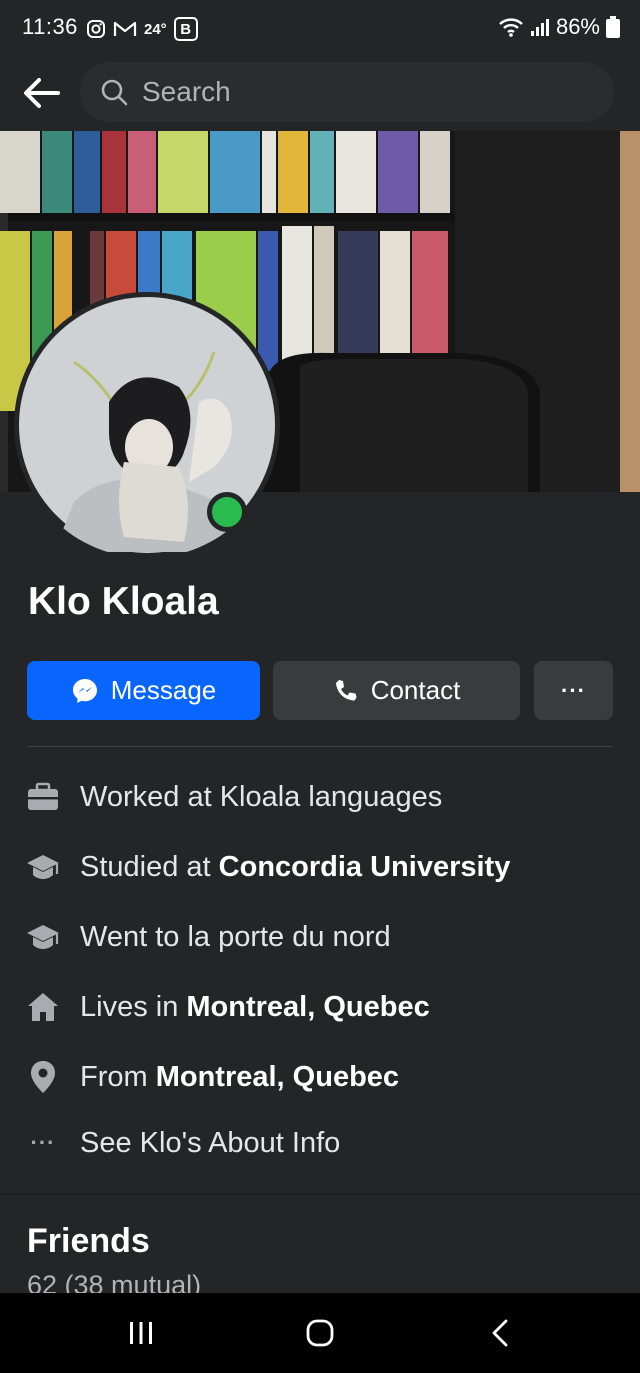  I want to click on android-navigation-bar, so click(320, 1333).